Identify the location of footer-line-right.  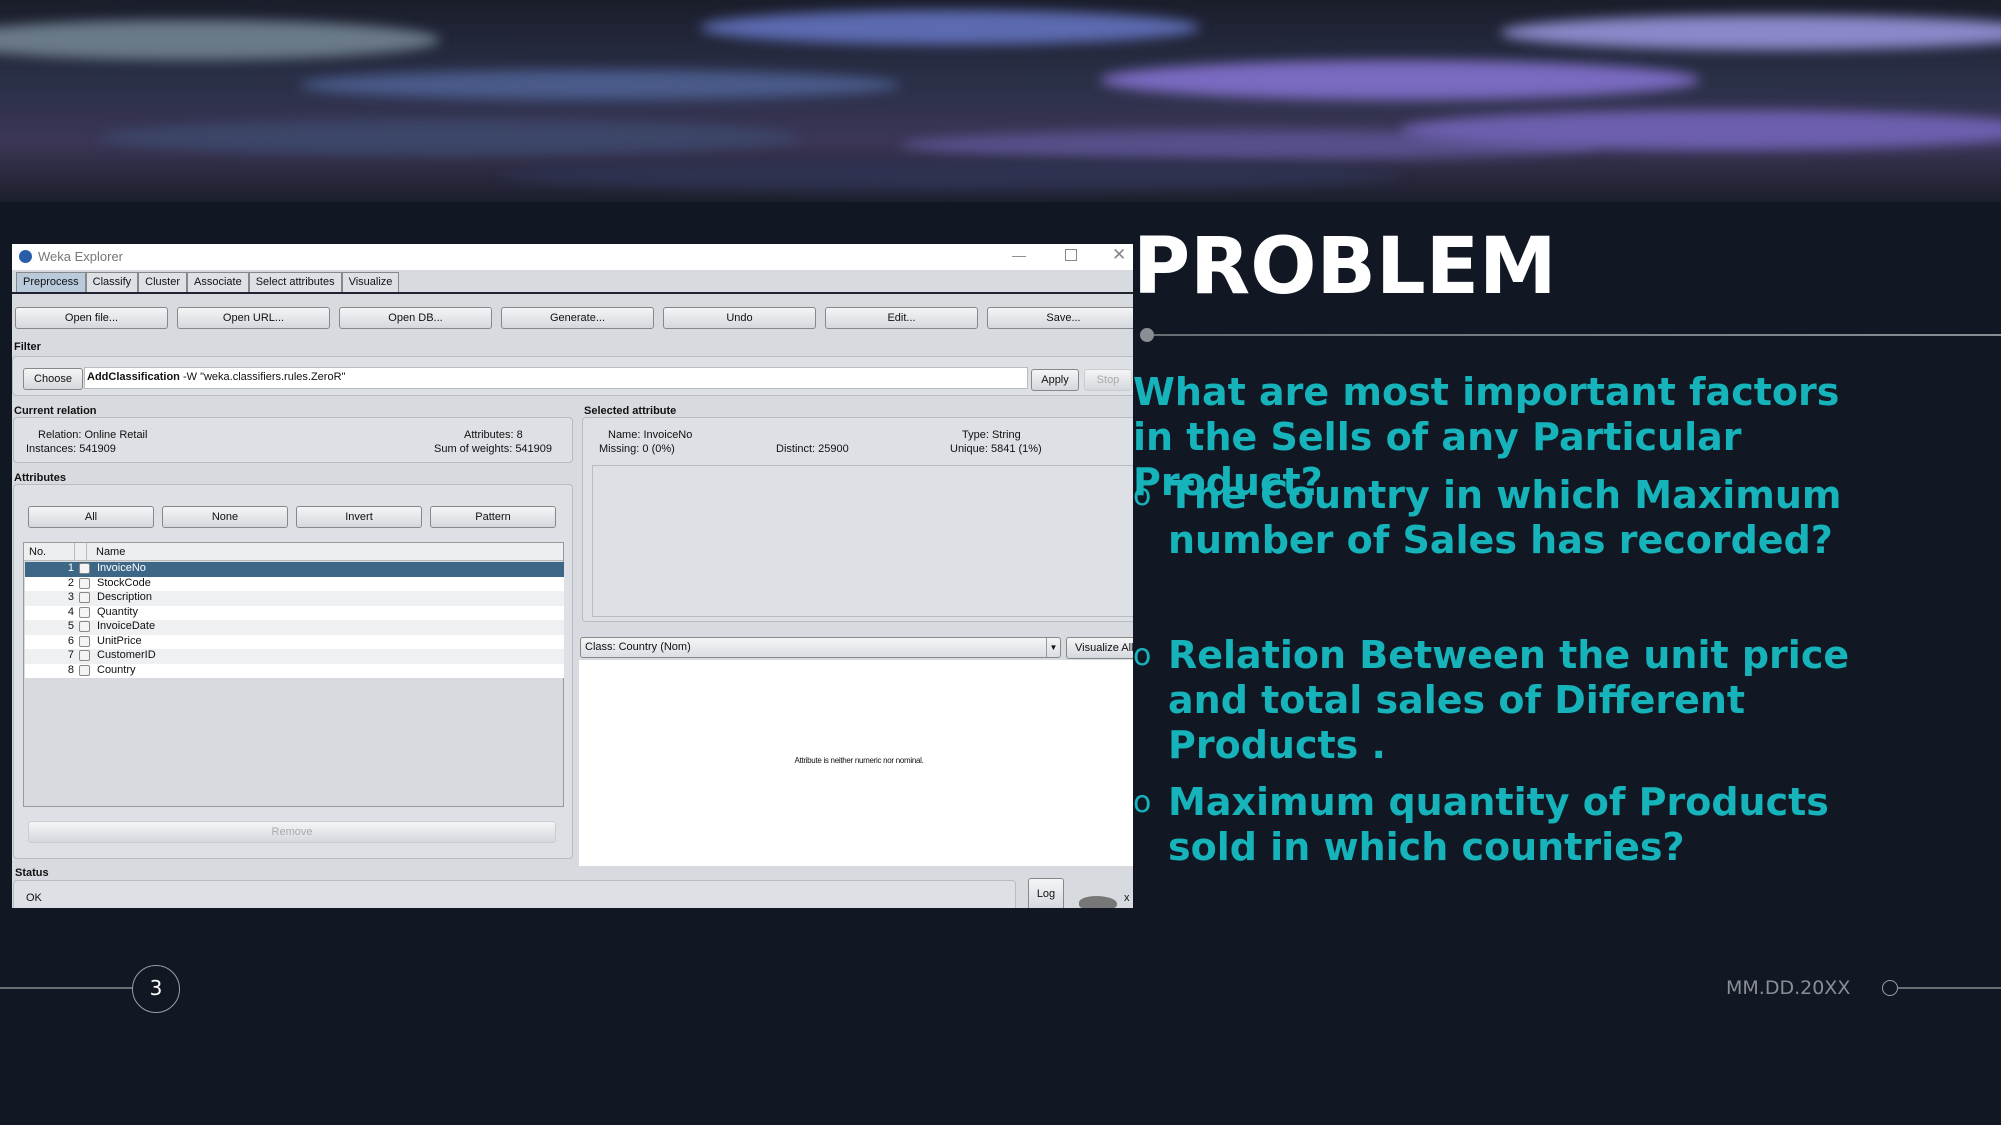
(1949, 988).